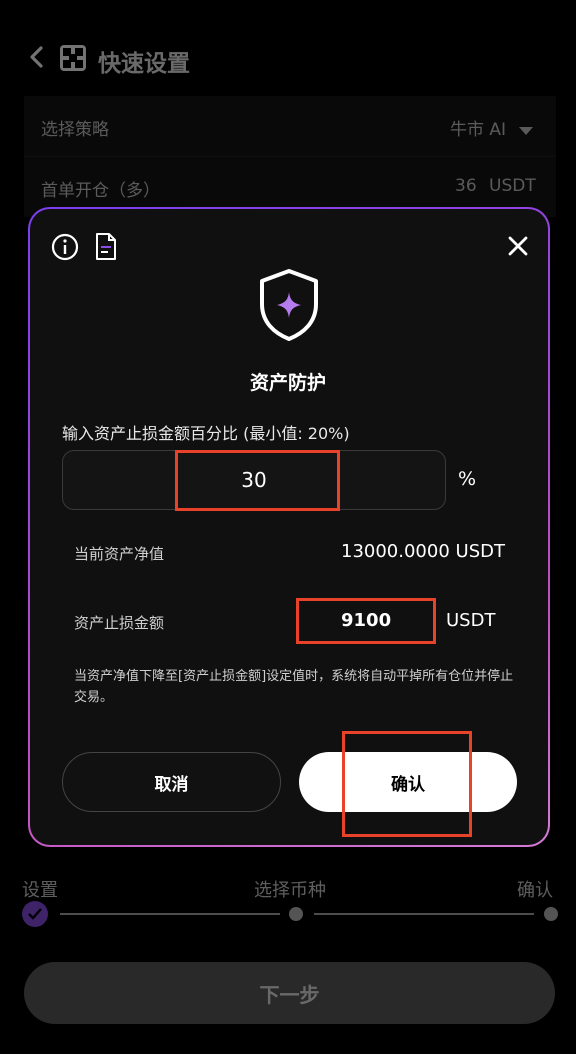 Image resolution: width=576 pixels, height=1054 pixels. Describe the element at coordinates (526, 131) in the screenshot. I see `caret-down-icon` at that location.